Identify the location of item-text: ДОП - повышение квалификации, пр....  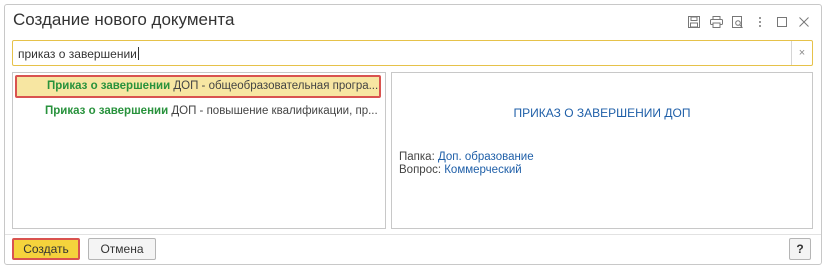
(273, 111).